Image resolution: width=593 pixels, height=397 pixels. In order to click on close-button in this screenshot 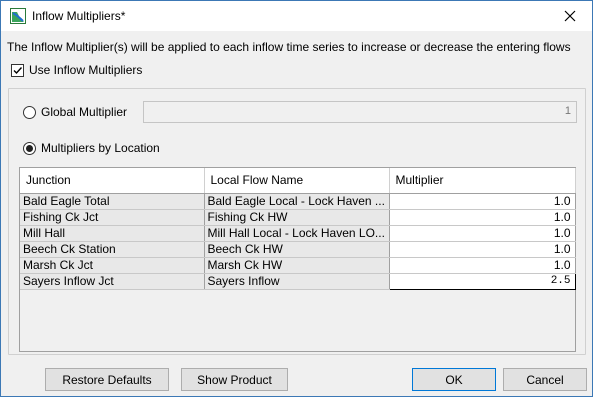, I will do `click(569, 16)`.